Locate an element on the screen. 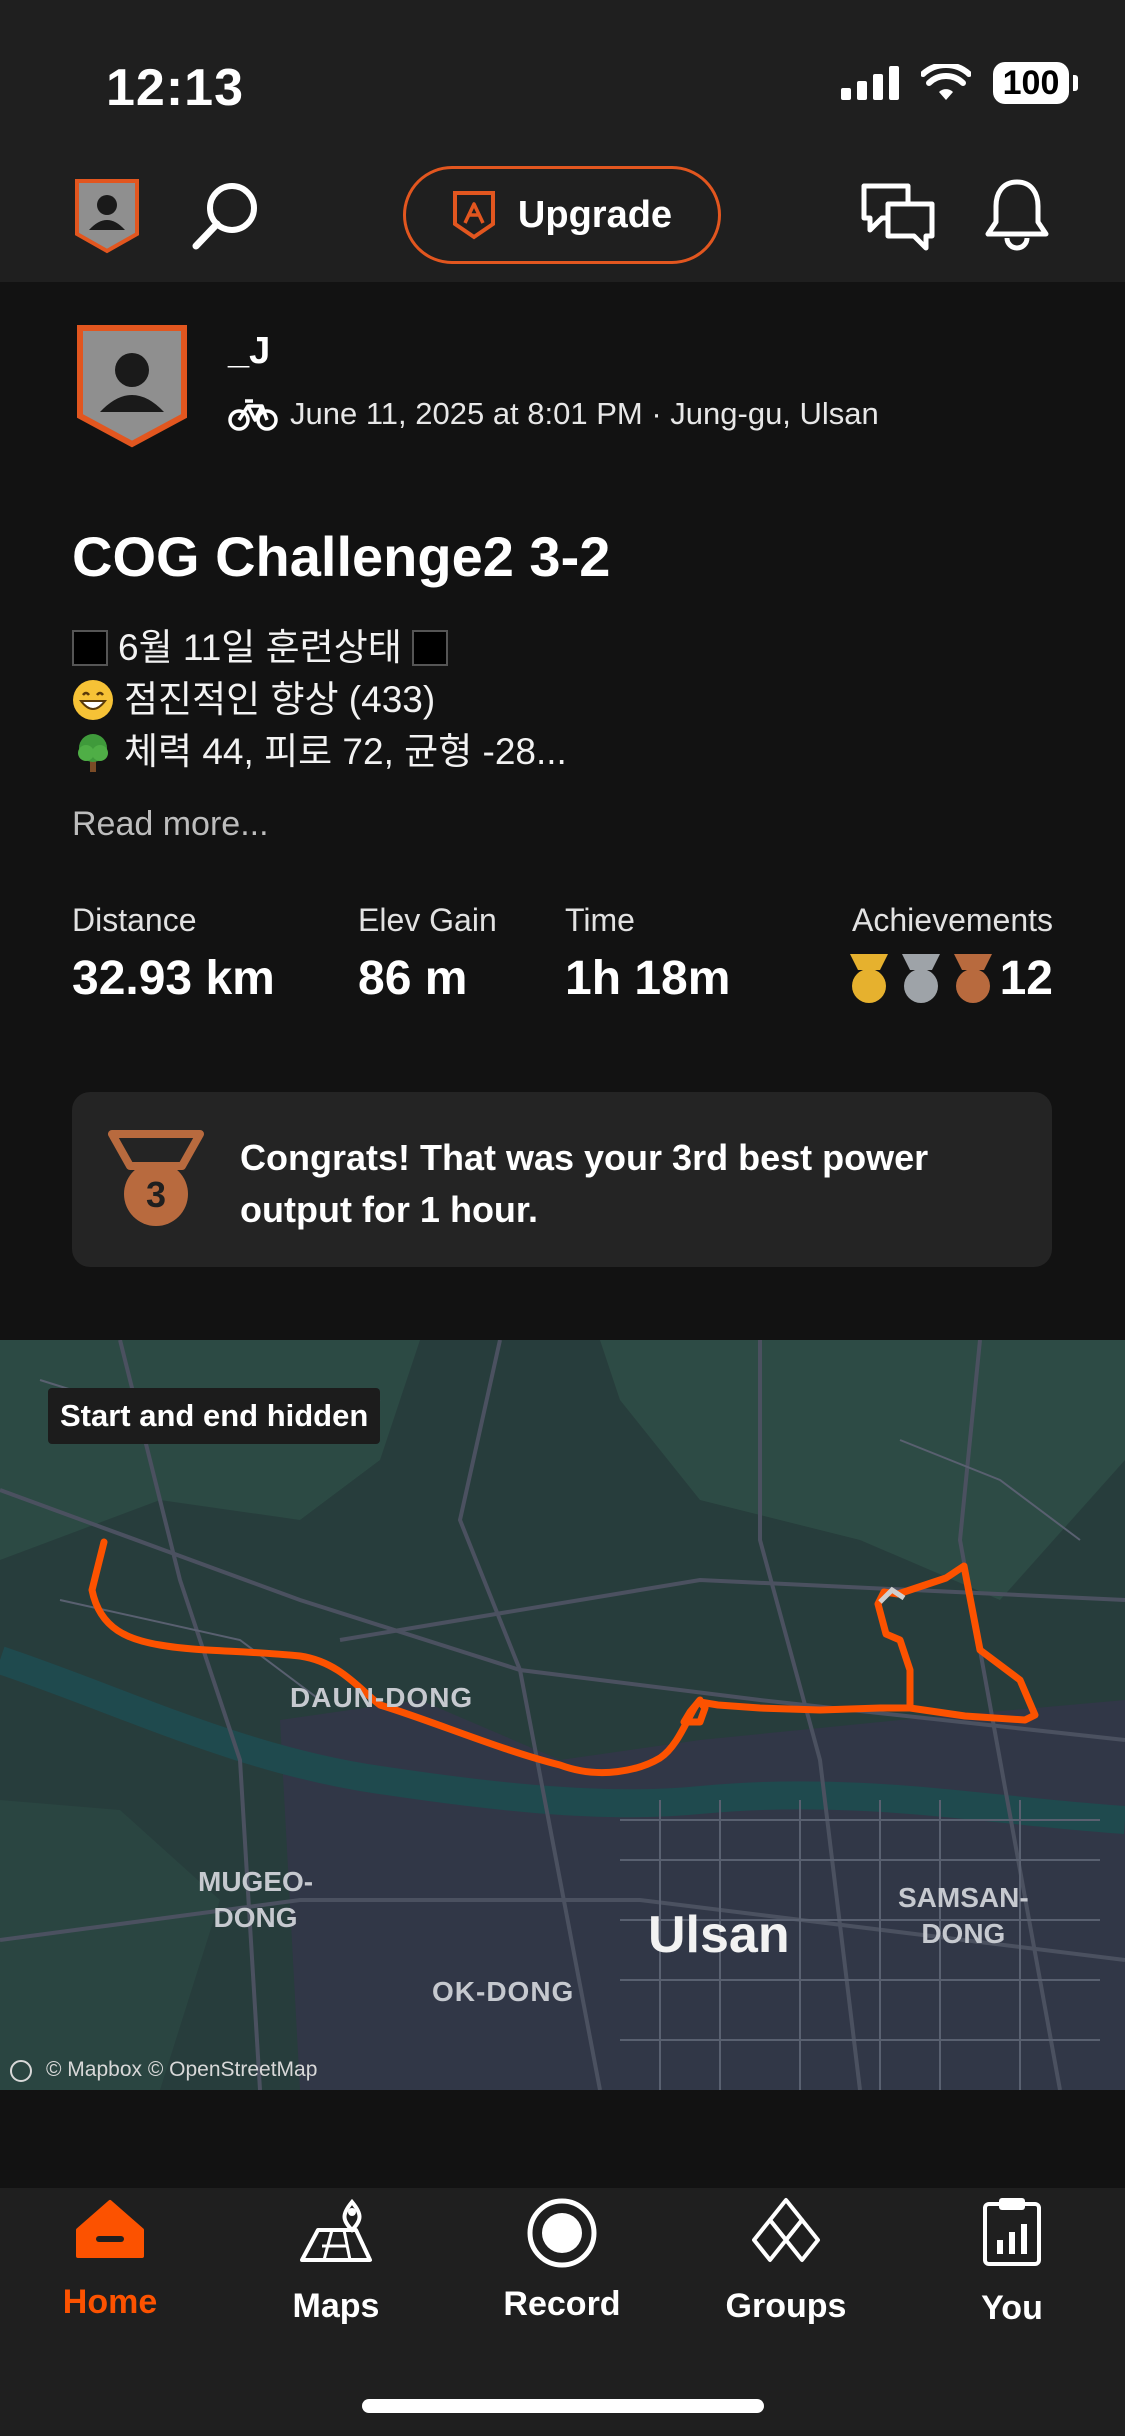 This screenshot has height=2436, width=1125. tab-groups: Groups is located at coordinates (786, 2261).